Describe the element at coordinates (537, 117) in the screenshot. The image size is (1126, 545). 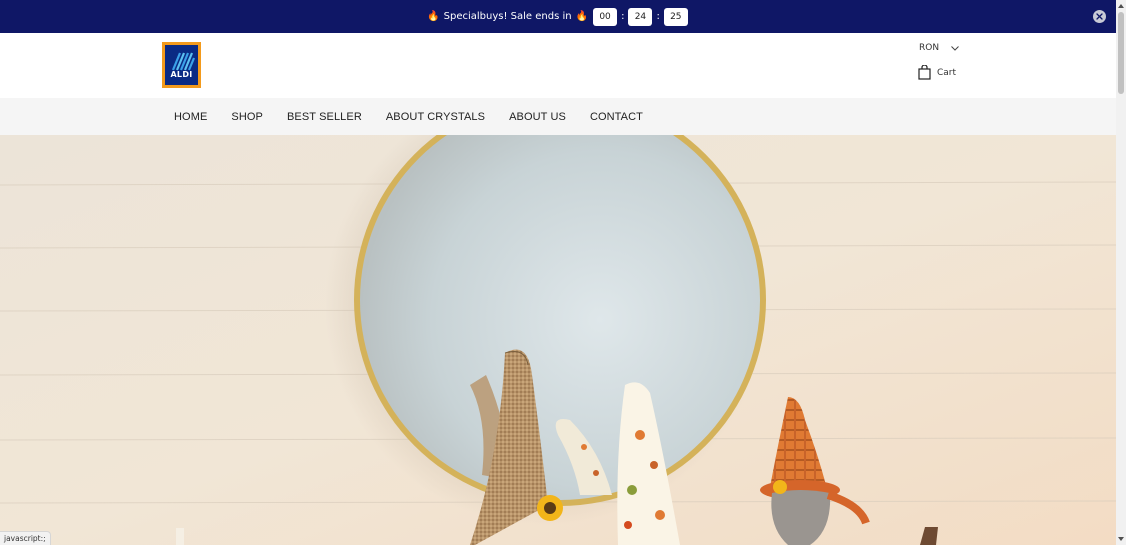
I see `nav-item-about-us: ABOUT US` at that location.